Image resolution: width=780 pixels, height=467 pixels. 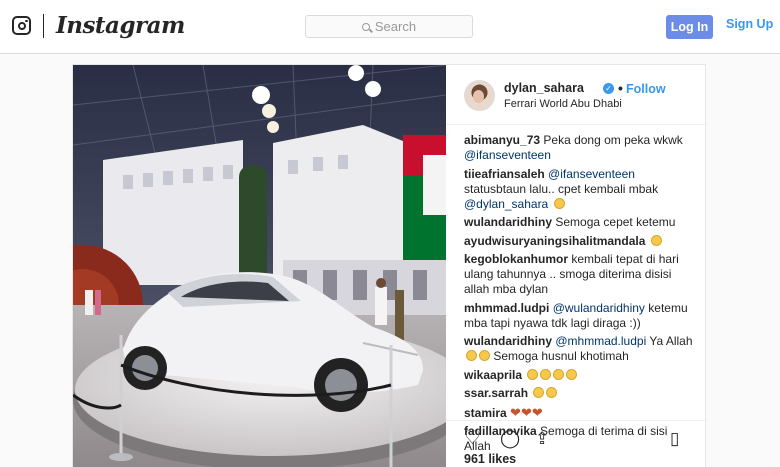 I want to click on comment-username: kegoblokanhumor, so click(x=516, y=259).